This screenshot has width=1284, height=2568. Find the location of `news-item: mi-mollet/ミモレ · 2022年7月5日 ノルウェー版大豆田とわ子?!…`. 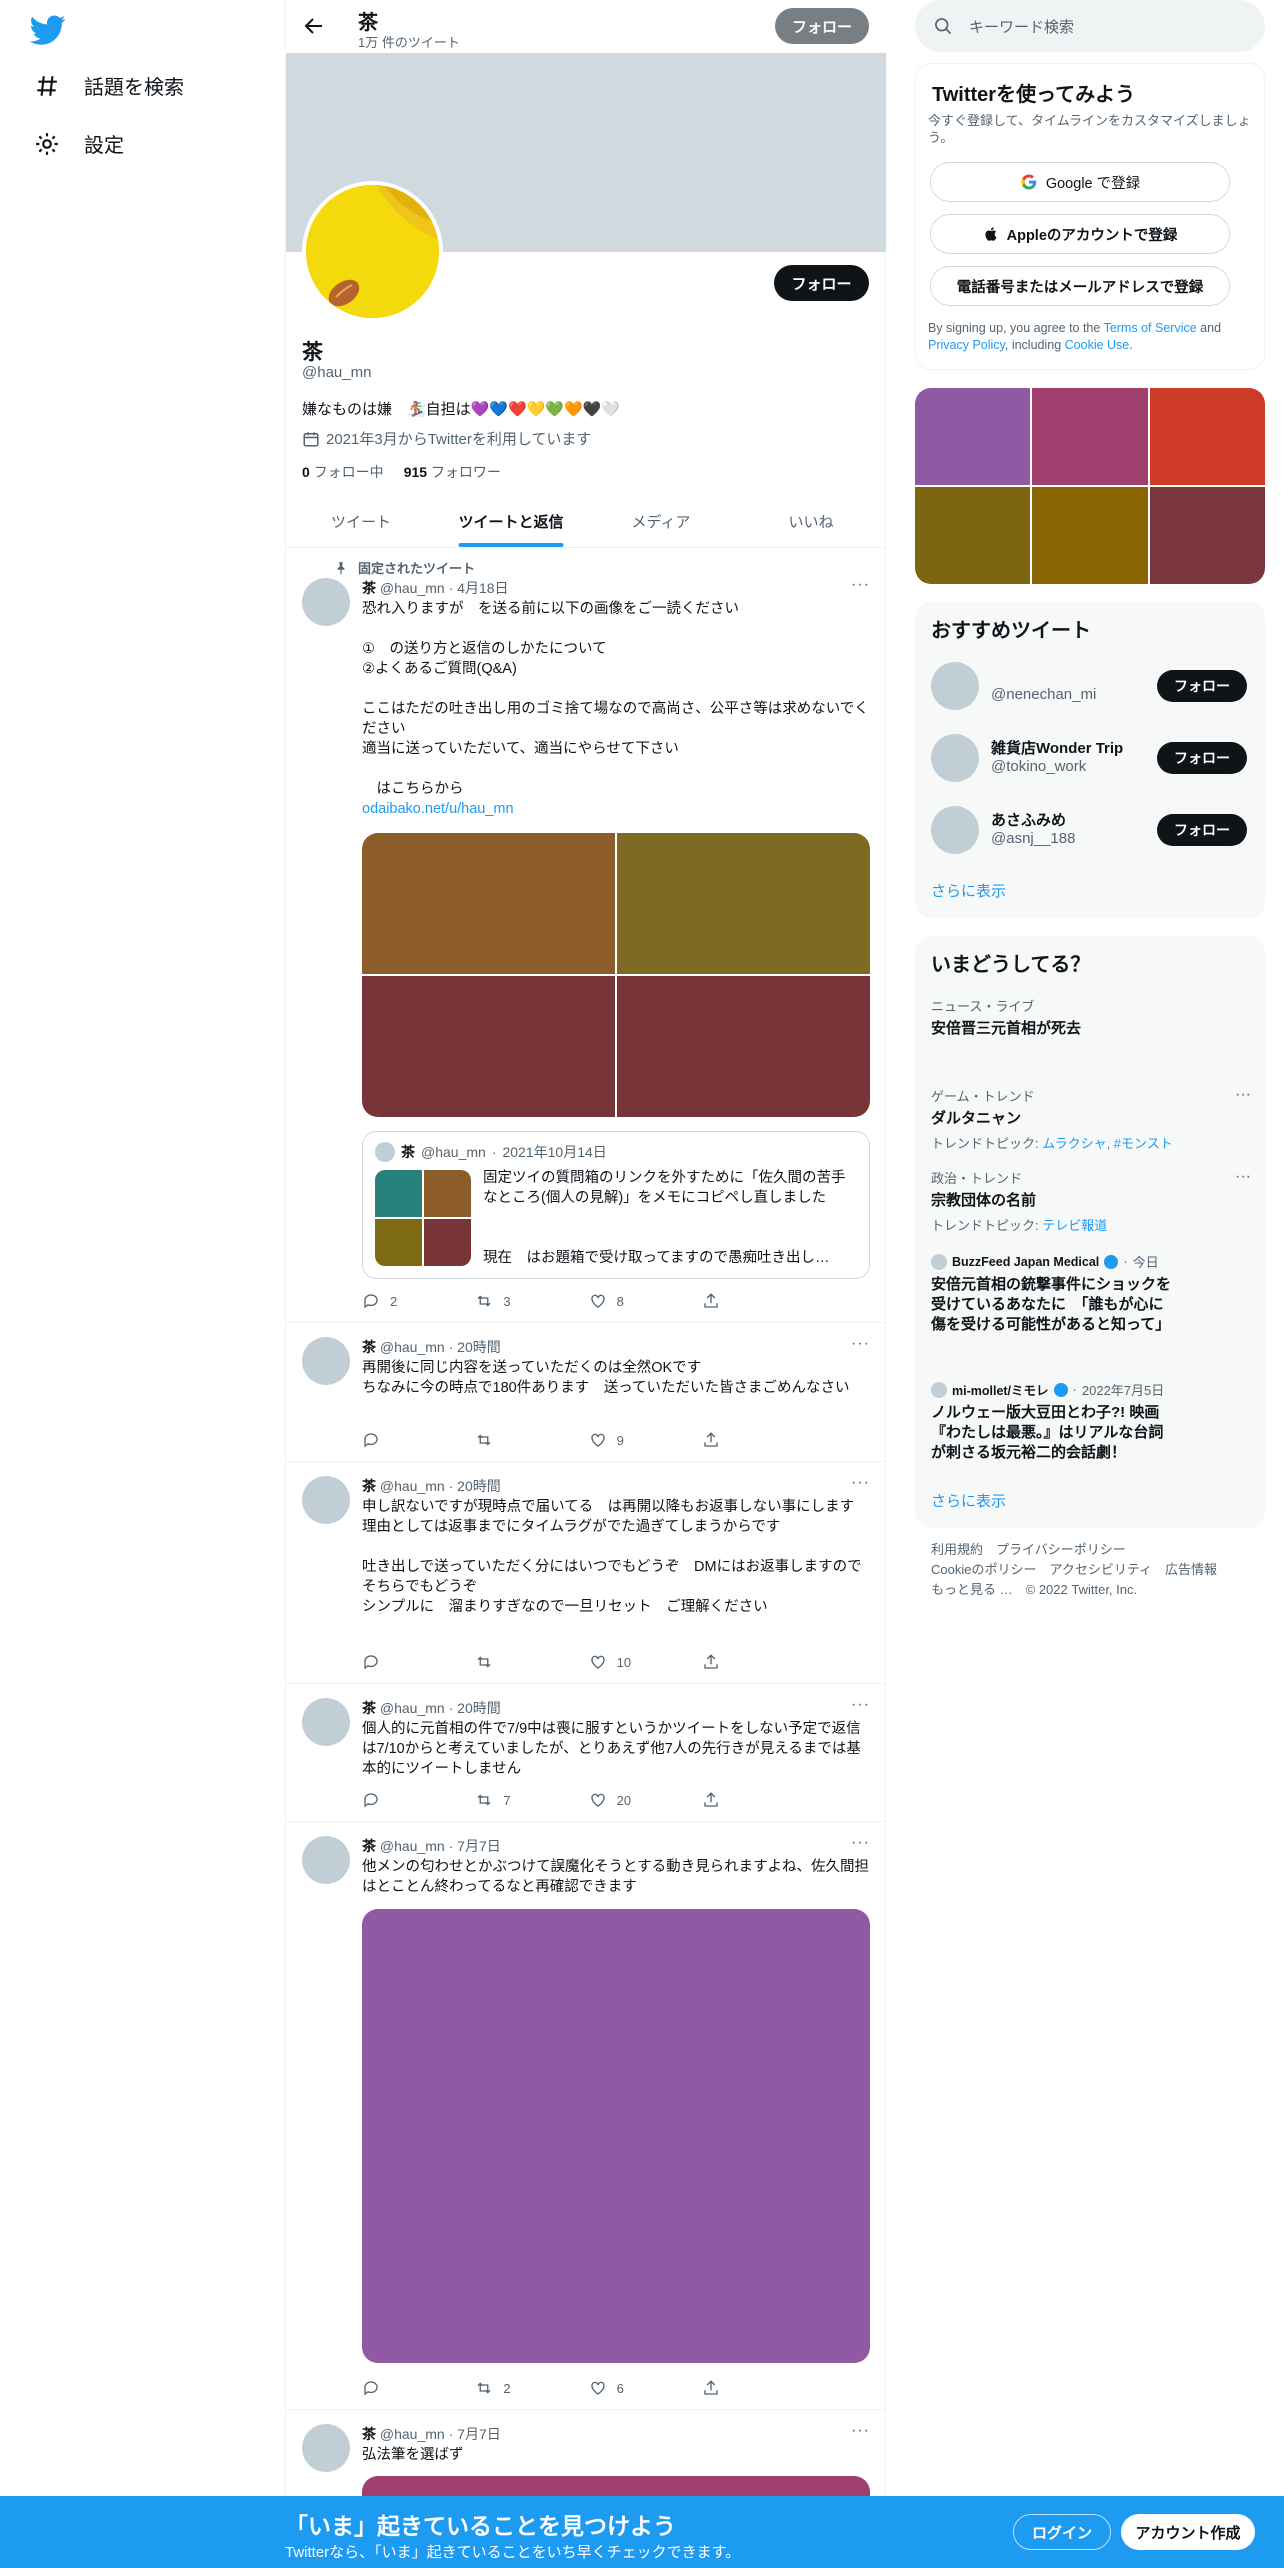

news-item: mi-mollet/ミモレ · 2022年7月5日 ノルウェー版大豆田とわ子?!… is located at coordinates (1051, 1421).